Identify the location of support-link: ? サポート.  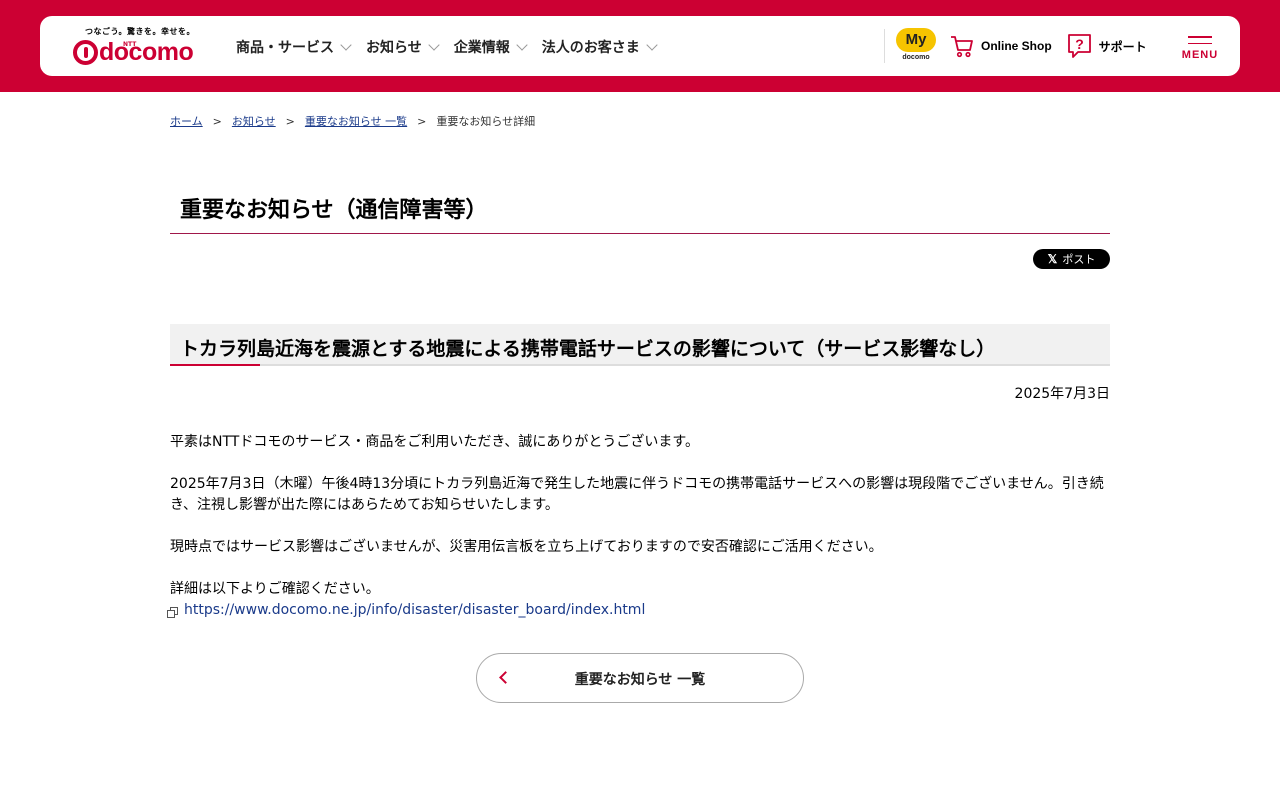
(1106, 46).